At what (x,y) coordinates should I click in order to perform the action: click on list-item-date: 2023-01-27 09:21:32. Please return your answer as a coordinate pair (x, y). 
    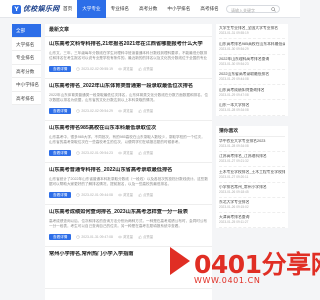
    Looking at the image, I should click on (234, 161).